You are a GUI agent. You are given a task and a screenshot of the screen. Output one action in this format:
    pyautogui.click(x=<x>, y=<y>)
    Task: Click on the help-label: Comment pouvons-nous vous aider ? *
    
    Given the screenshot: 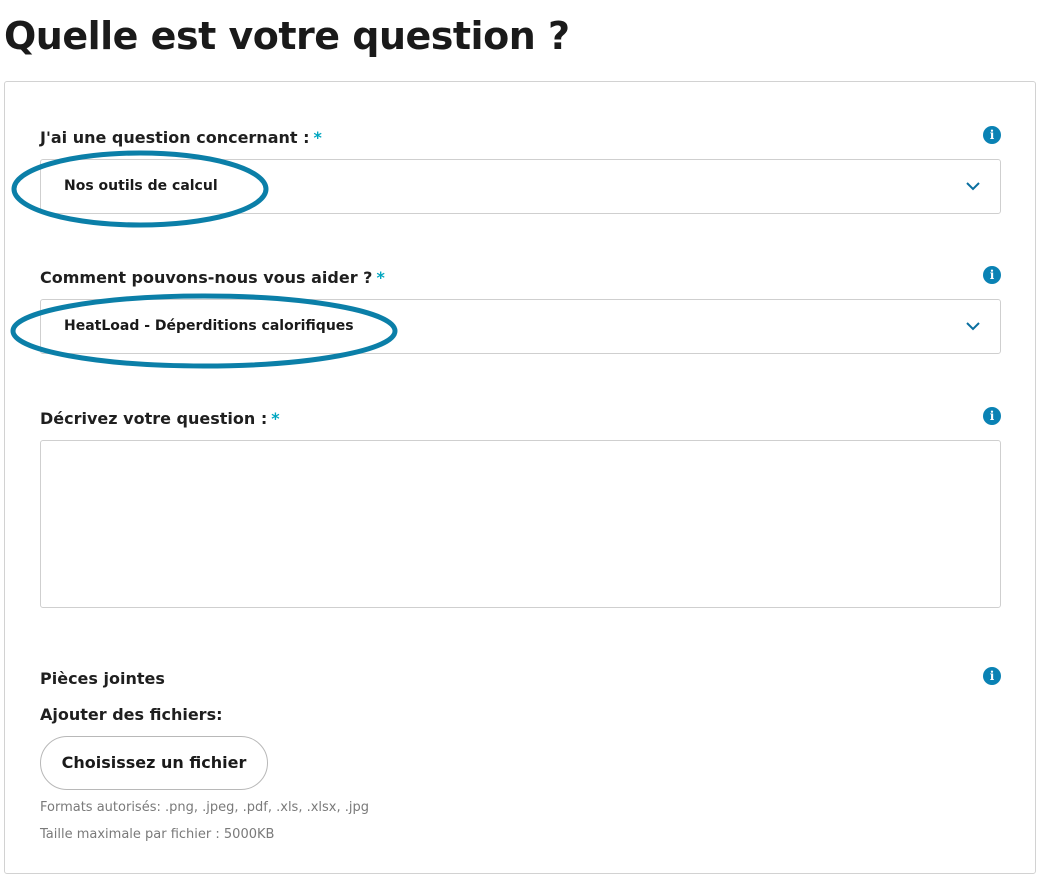 What is the action you would take?
    pyautogui.click(x=212, y=277)
    